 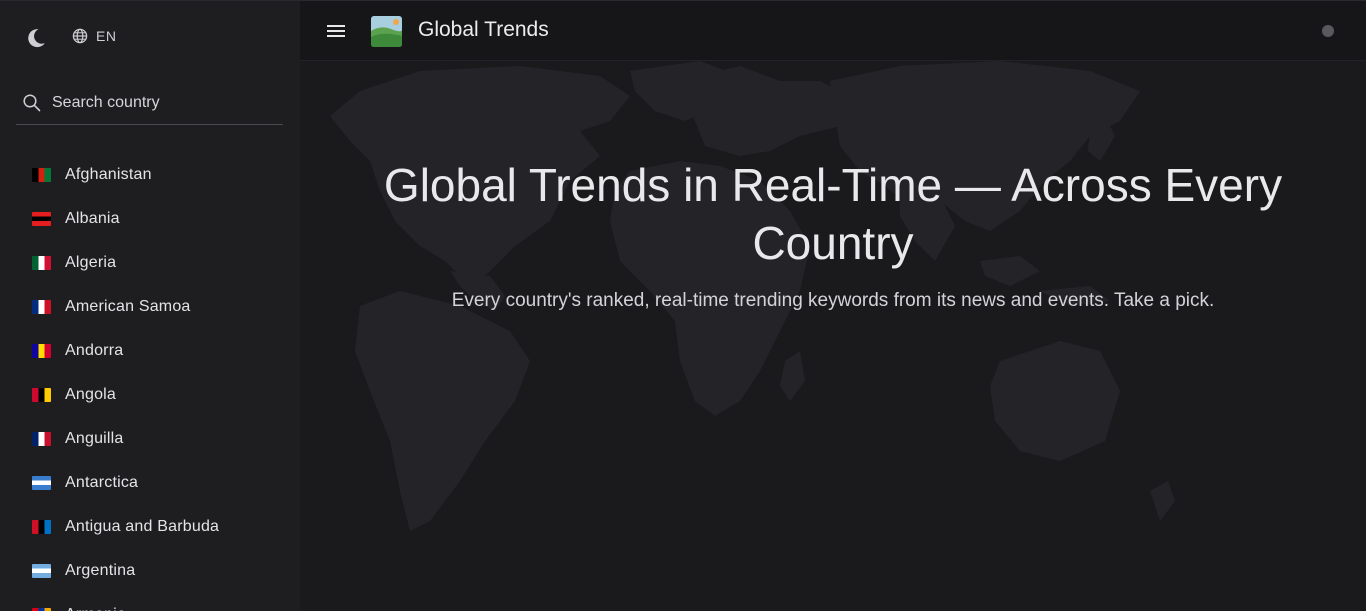 I want to click on country-item: Anguilla, so click(x=150, y=439).